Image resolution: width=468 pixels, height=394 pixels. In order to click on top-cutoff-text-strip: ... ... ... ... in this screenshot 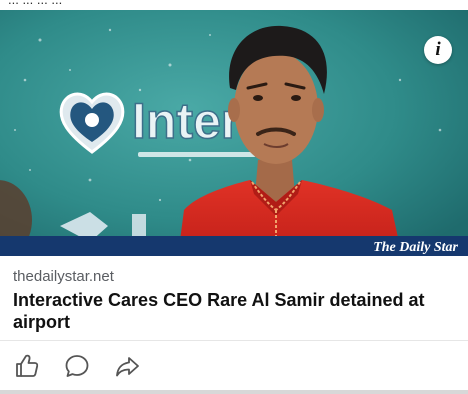, I will do `click(234, 5)`.